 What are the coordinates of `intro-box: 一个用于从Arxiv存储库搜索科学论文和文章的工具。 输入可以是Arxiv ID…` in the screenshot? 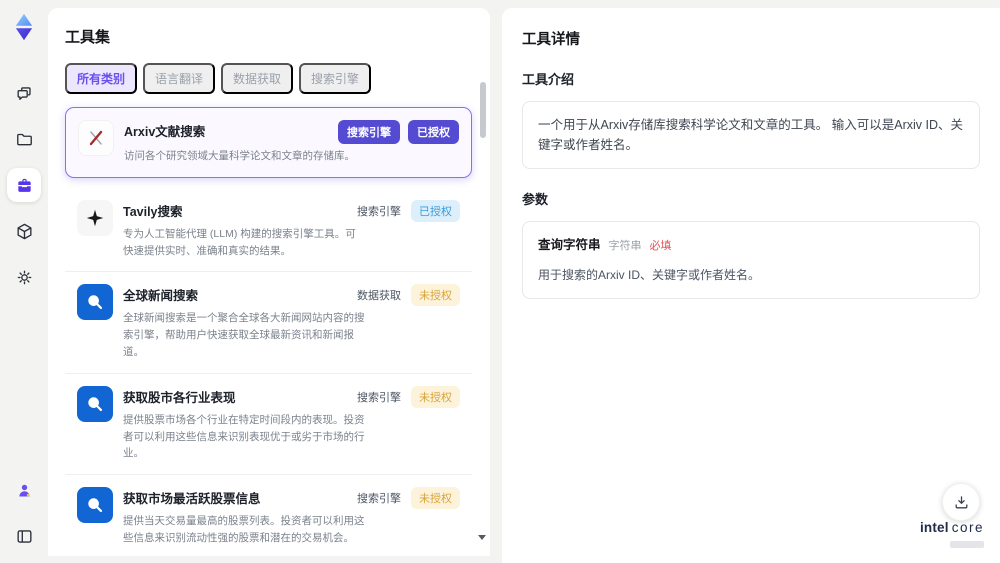 It's located at (751, 135).